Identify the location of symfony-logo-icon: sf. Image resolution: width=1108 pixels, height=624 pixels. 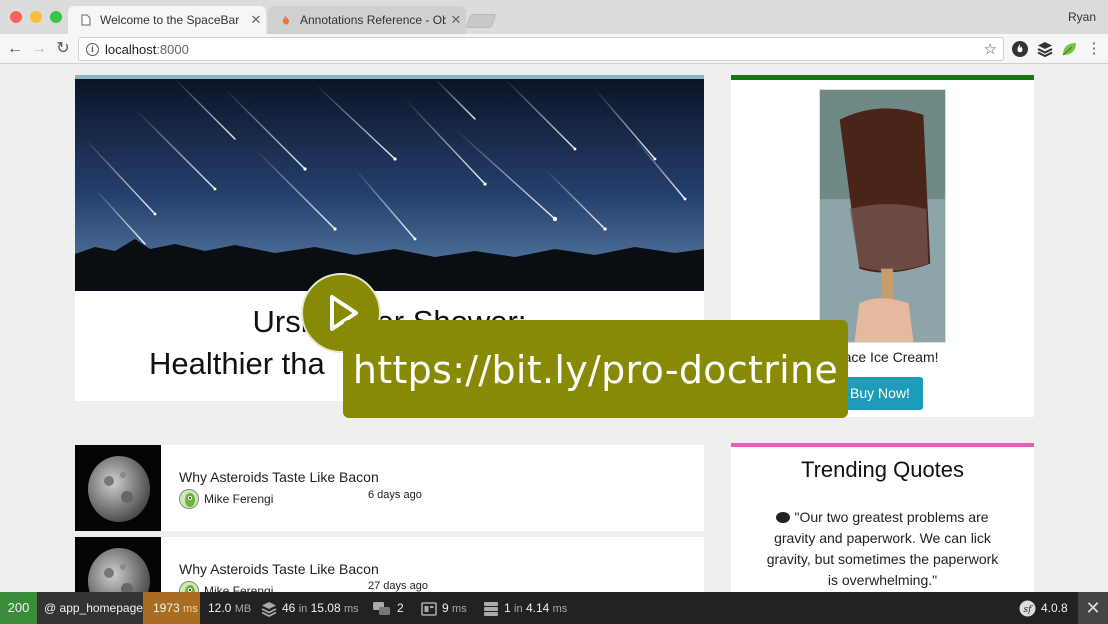
(1027, 608).